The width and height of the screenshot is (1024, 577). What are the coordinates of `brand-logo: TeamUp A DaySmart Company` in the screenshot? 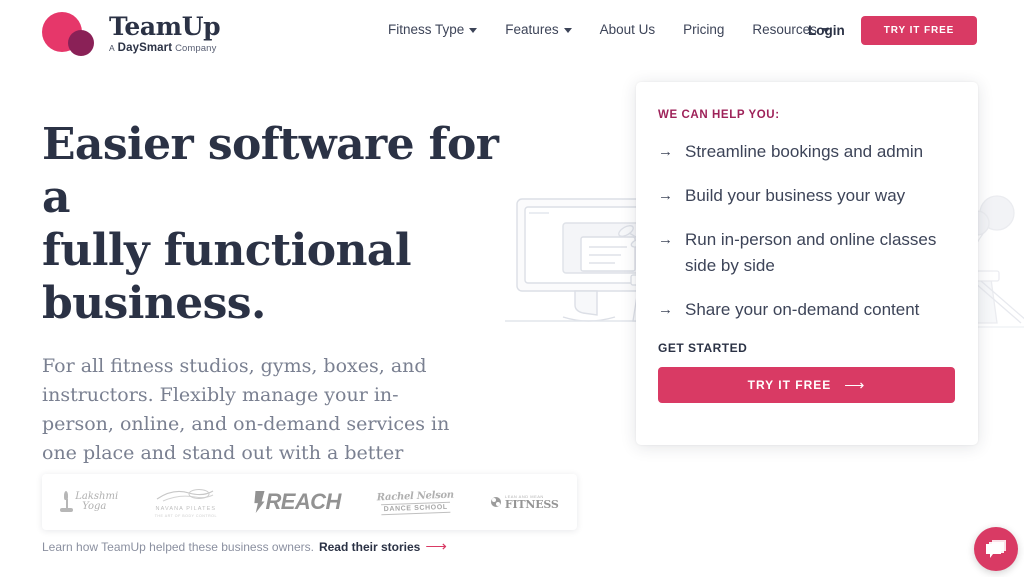 It's located at (131, 34).